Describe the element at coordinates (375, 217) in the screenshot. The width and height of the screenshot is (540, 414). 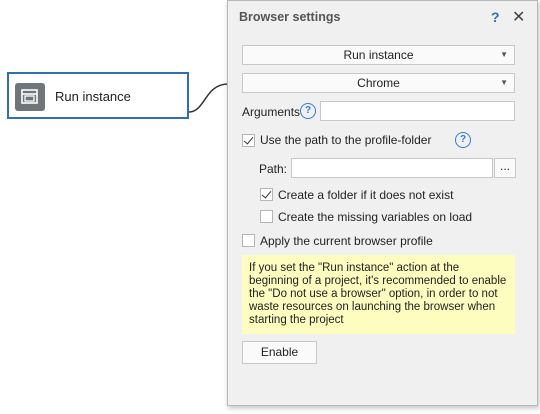
I see `create-variables-label: Create the missing variables on load` at that location.